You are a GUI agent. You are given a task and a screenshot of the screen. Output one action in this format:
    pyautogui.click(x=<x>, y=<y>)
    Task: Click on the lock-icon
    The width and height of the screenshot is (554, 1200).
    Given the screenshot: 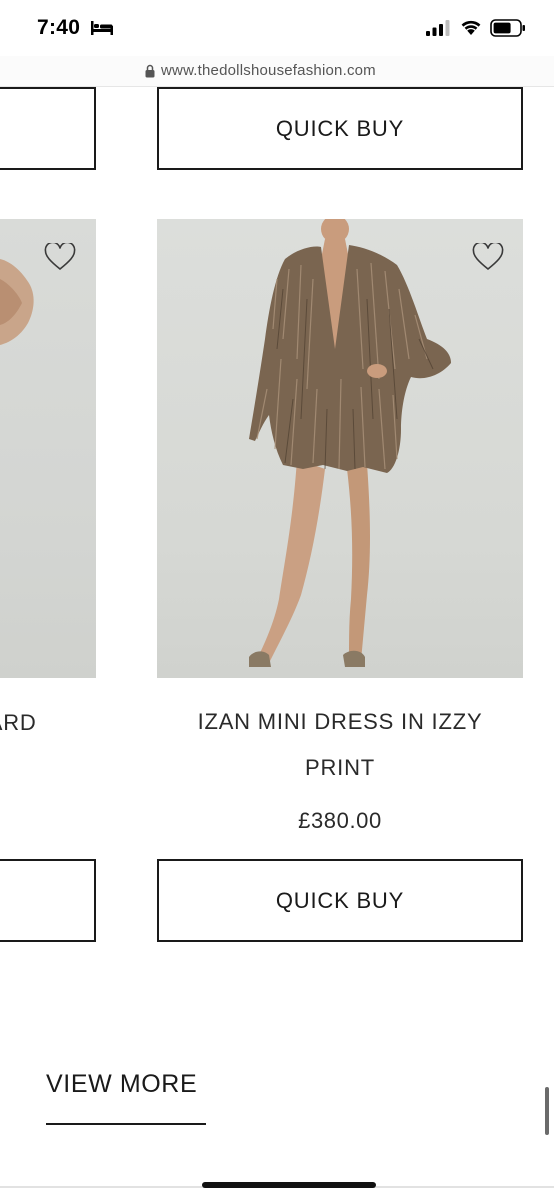 What is the action you would take?
    pyautogui.click(x=150, y=71)
    